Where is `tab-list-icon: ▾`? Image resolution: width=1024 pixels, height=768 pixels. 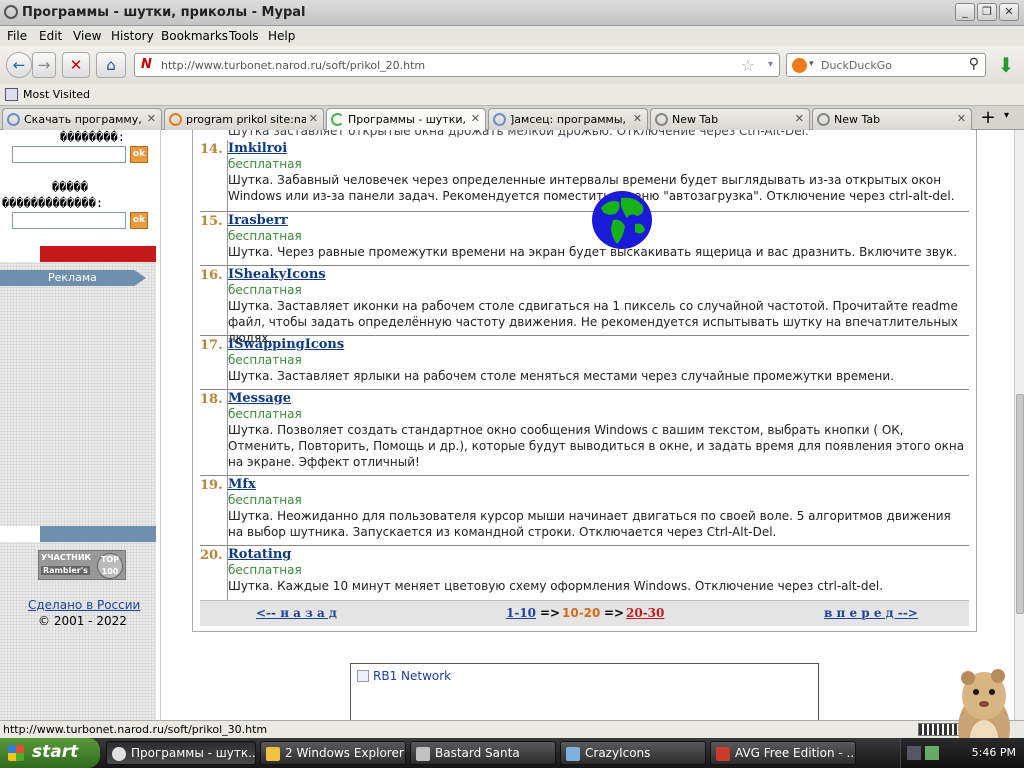 tab-list-icon: ▾ is located at coordinates (1006, 115).